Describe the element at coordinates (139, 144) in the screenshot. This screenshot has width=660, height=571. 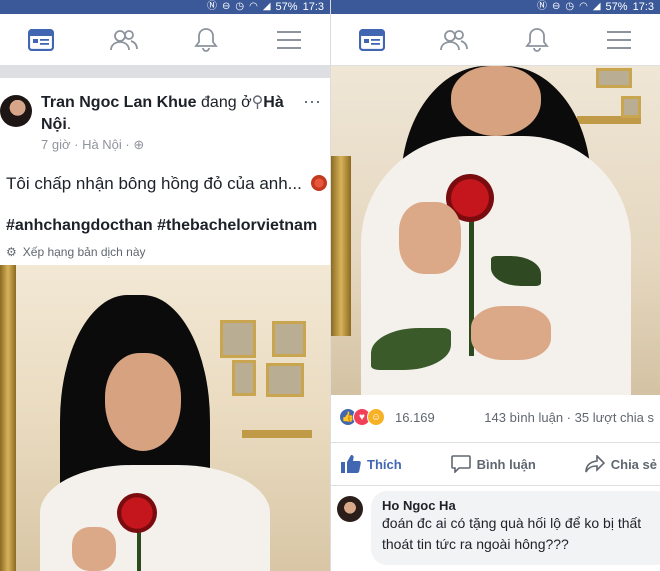
I see `globe-icon: ⊕` at that location.